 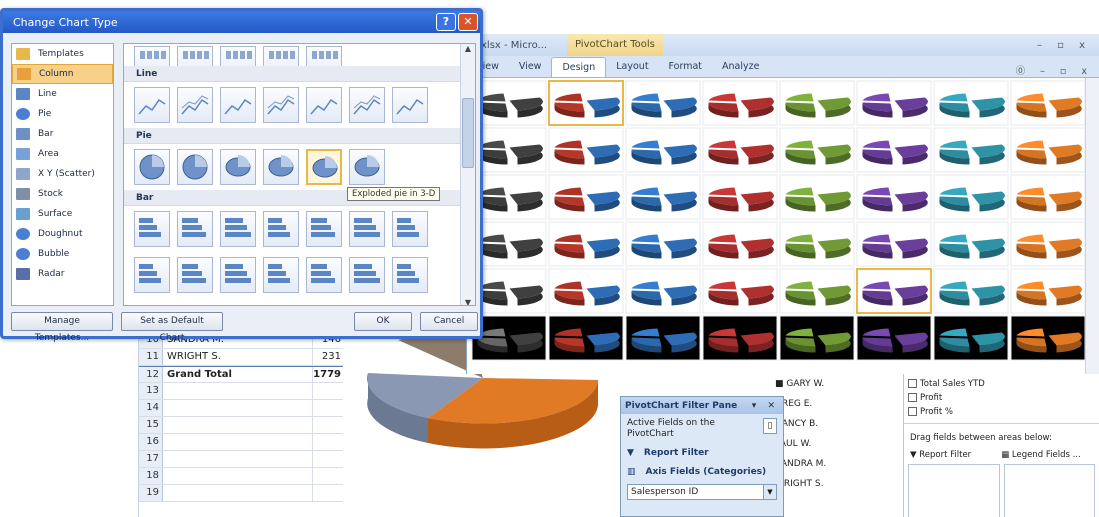 I want to click on sheet-row: 18, so click(x=241, y=476).